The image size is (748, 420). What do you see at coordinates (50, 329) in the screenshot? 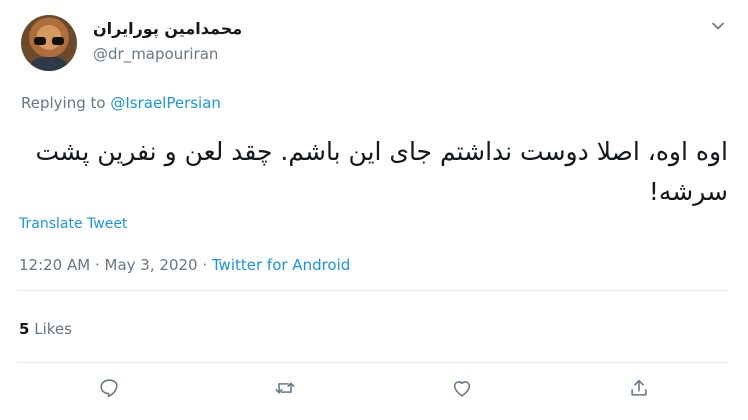
I see `likes-label: Likes` at bounding box center [50, 329].